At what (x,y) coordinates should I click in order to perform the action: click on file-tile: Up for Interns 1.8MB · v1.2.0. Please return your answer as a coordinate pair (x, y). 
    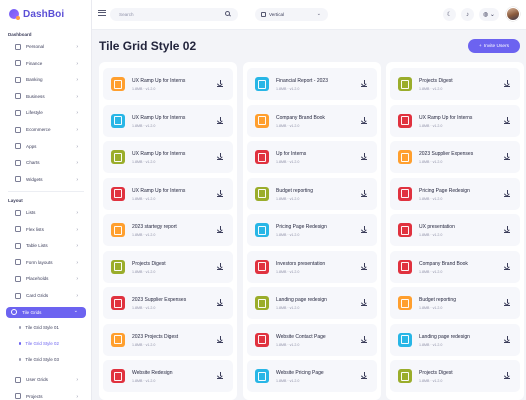
    Looking at the image, I should click on (312, 157).